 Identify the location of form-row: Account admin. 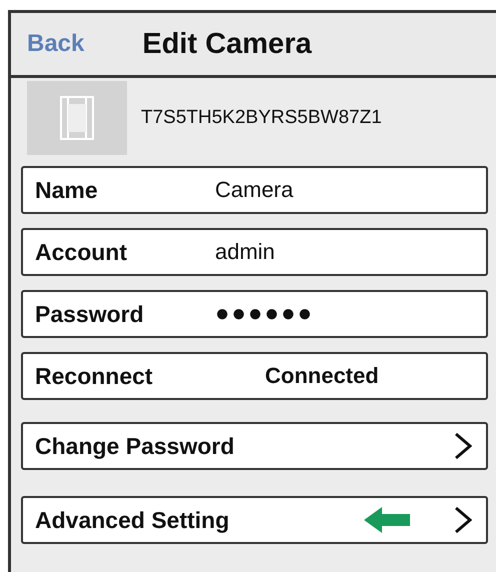
(254, 252).